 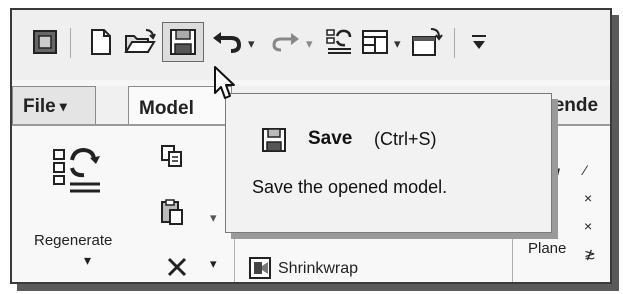 What do you see at coordinates (177, 269) in the screenshot?
I see `delete-icon` at bounding box center [177, 269].